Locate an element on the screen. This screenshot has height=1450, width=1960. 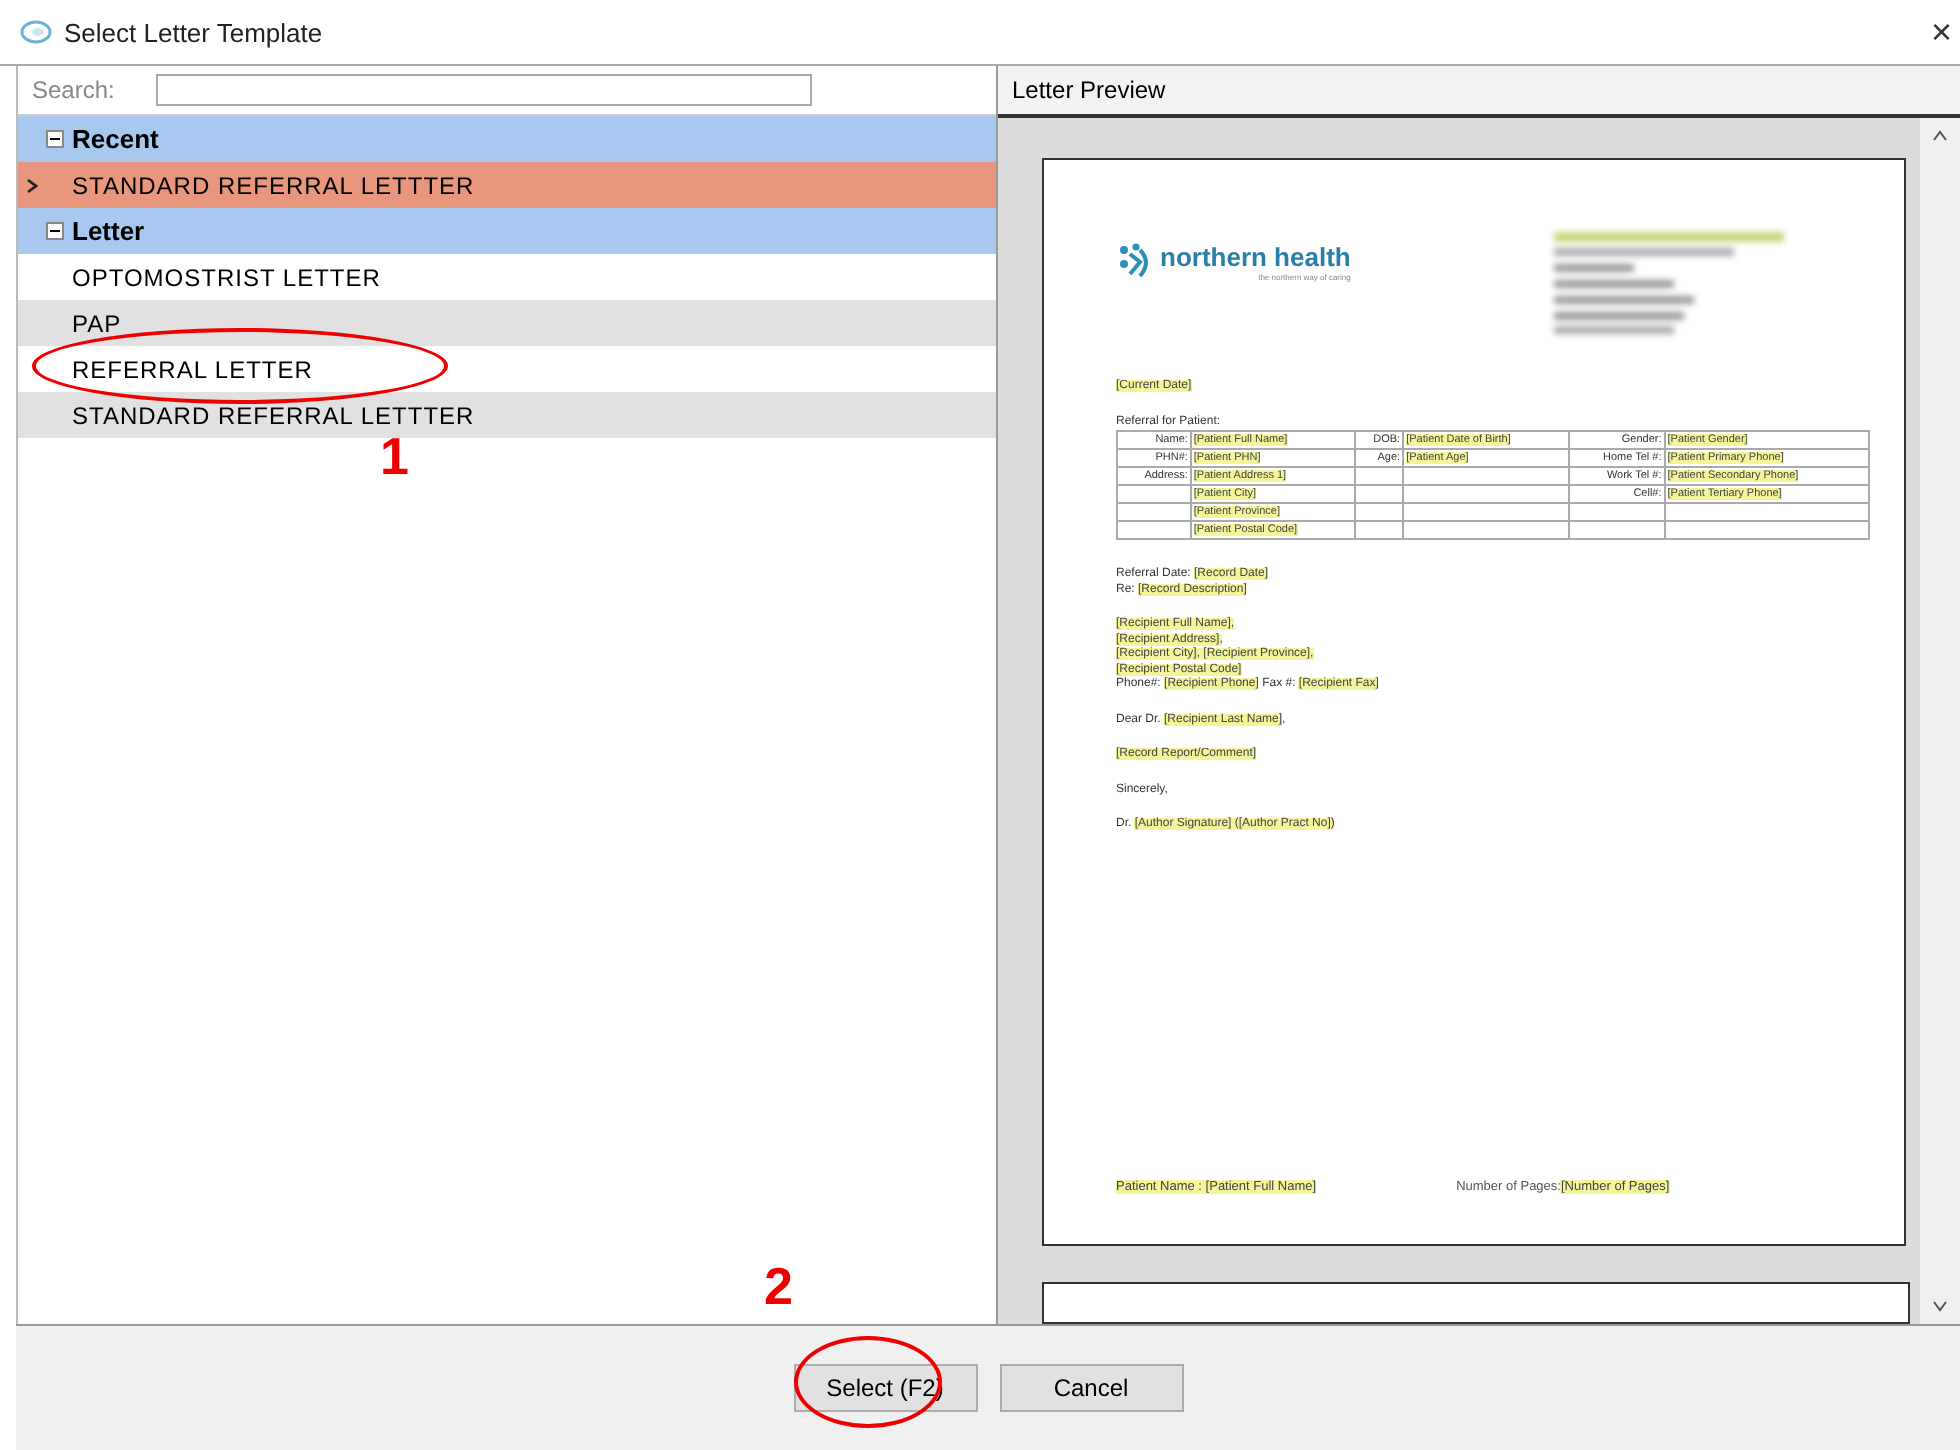
search-field is located at coordinates (484, 90).